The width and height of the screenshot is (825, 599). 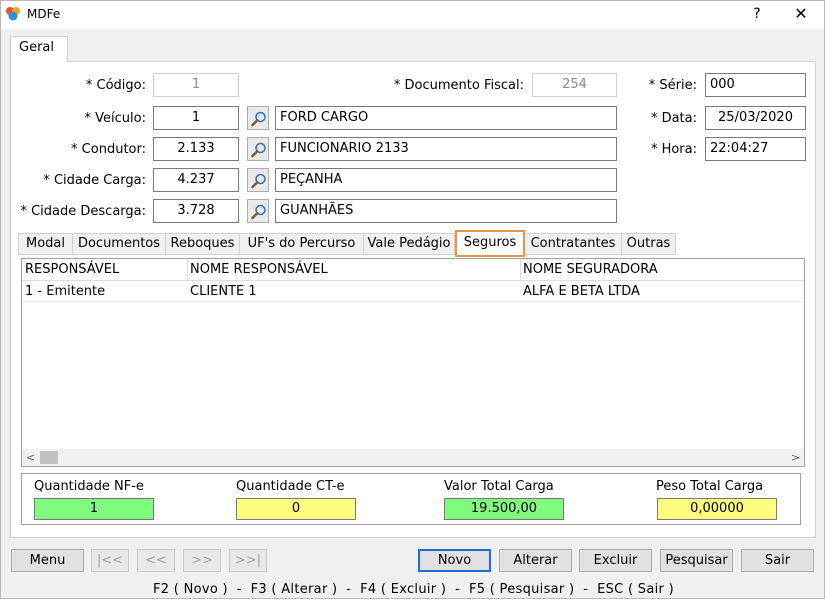 I want to click on scroll-right-arrow-icon: >, so click(x=795, y=457).